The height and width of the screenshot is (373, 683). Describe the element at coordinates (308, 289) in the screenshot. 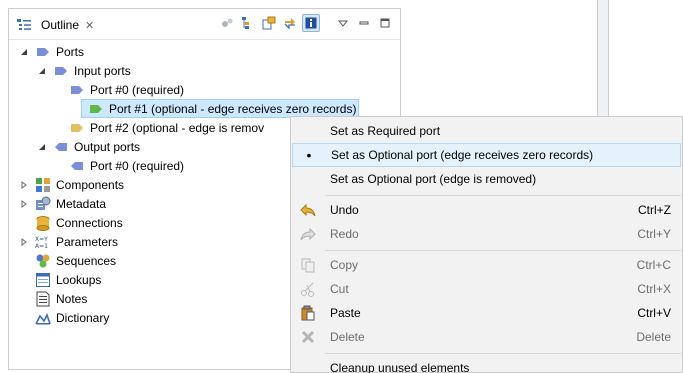

I see `scissors-icon` at that location.